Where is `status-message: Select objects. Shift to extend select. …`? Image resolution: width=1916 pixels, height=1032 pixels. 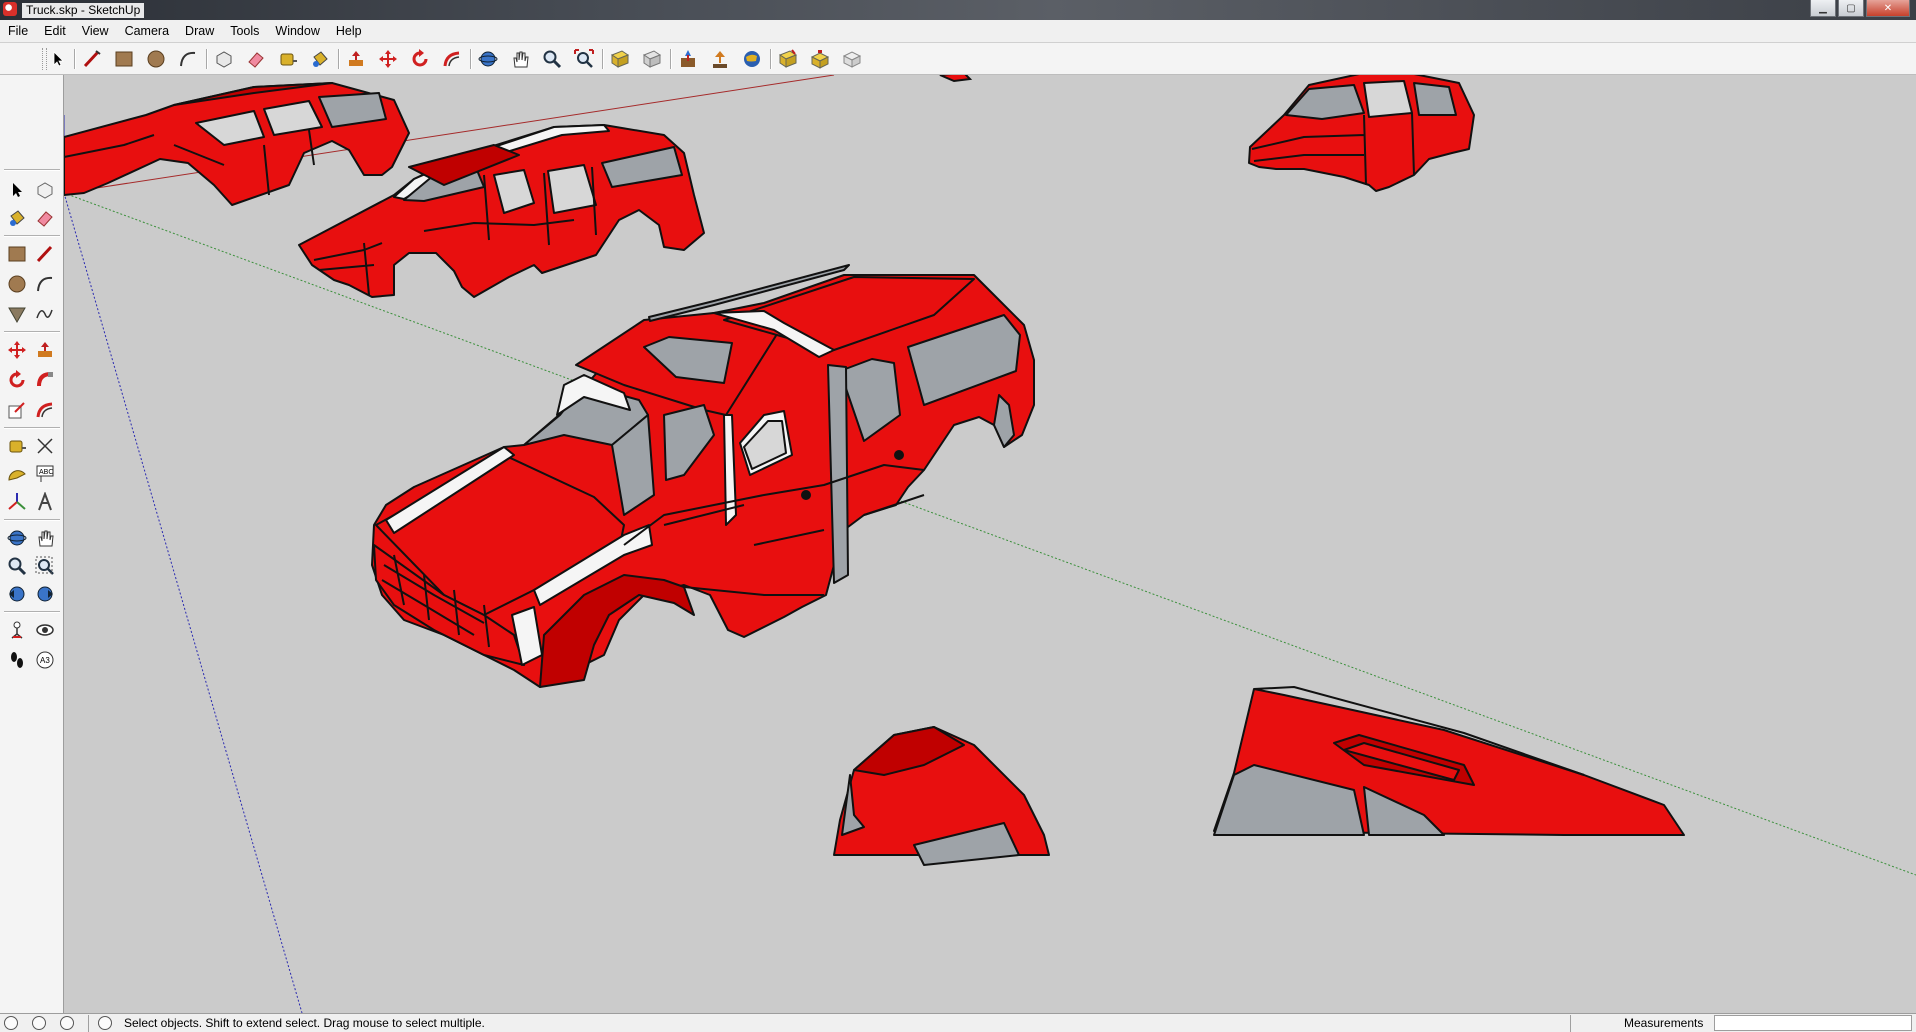
status-message: Select objects. Shift to extend select. … is located at coordinates (304, 1023).